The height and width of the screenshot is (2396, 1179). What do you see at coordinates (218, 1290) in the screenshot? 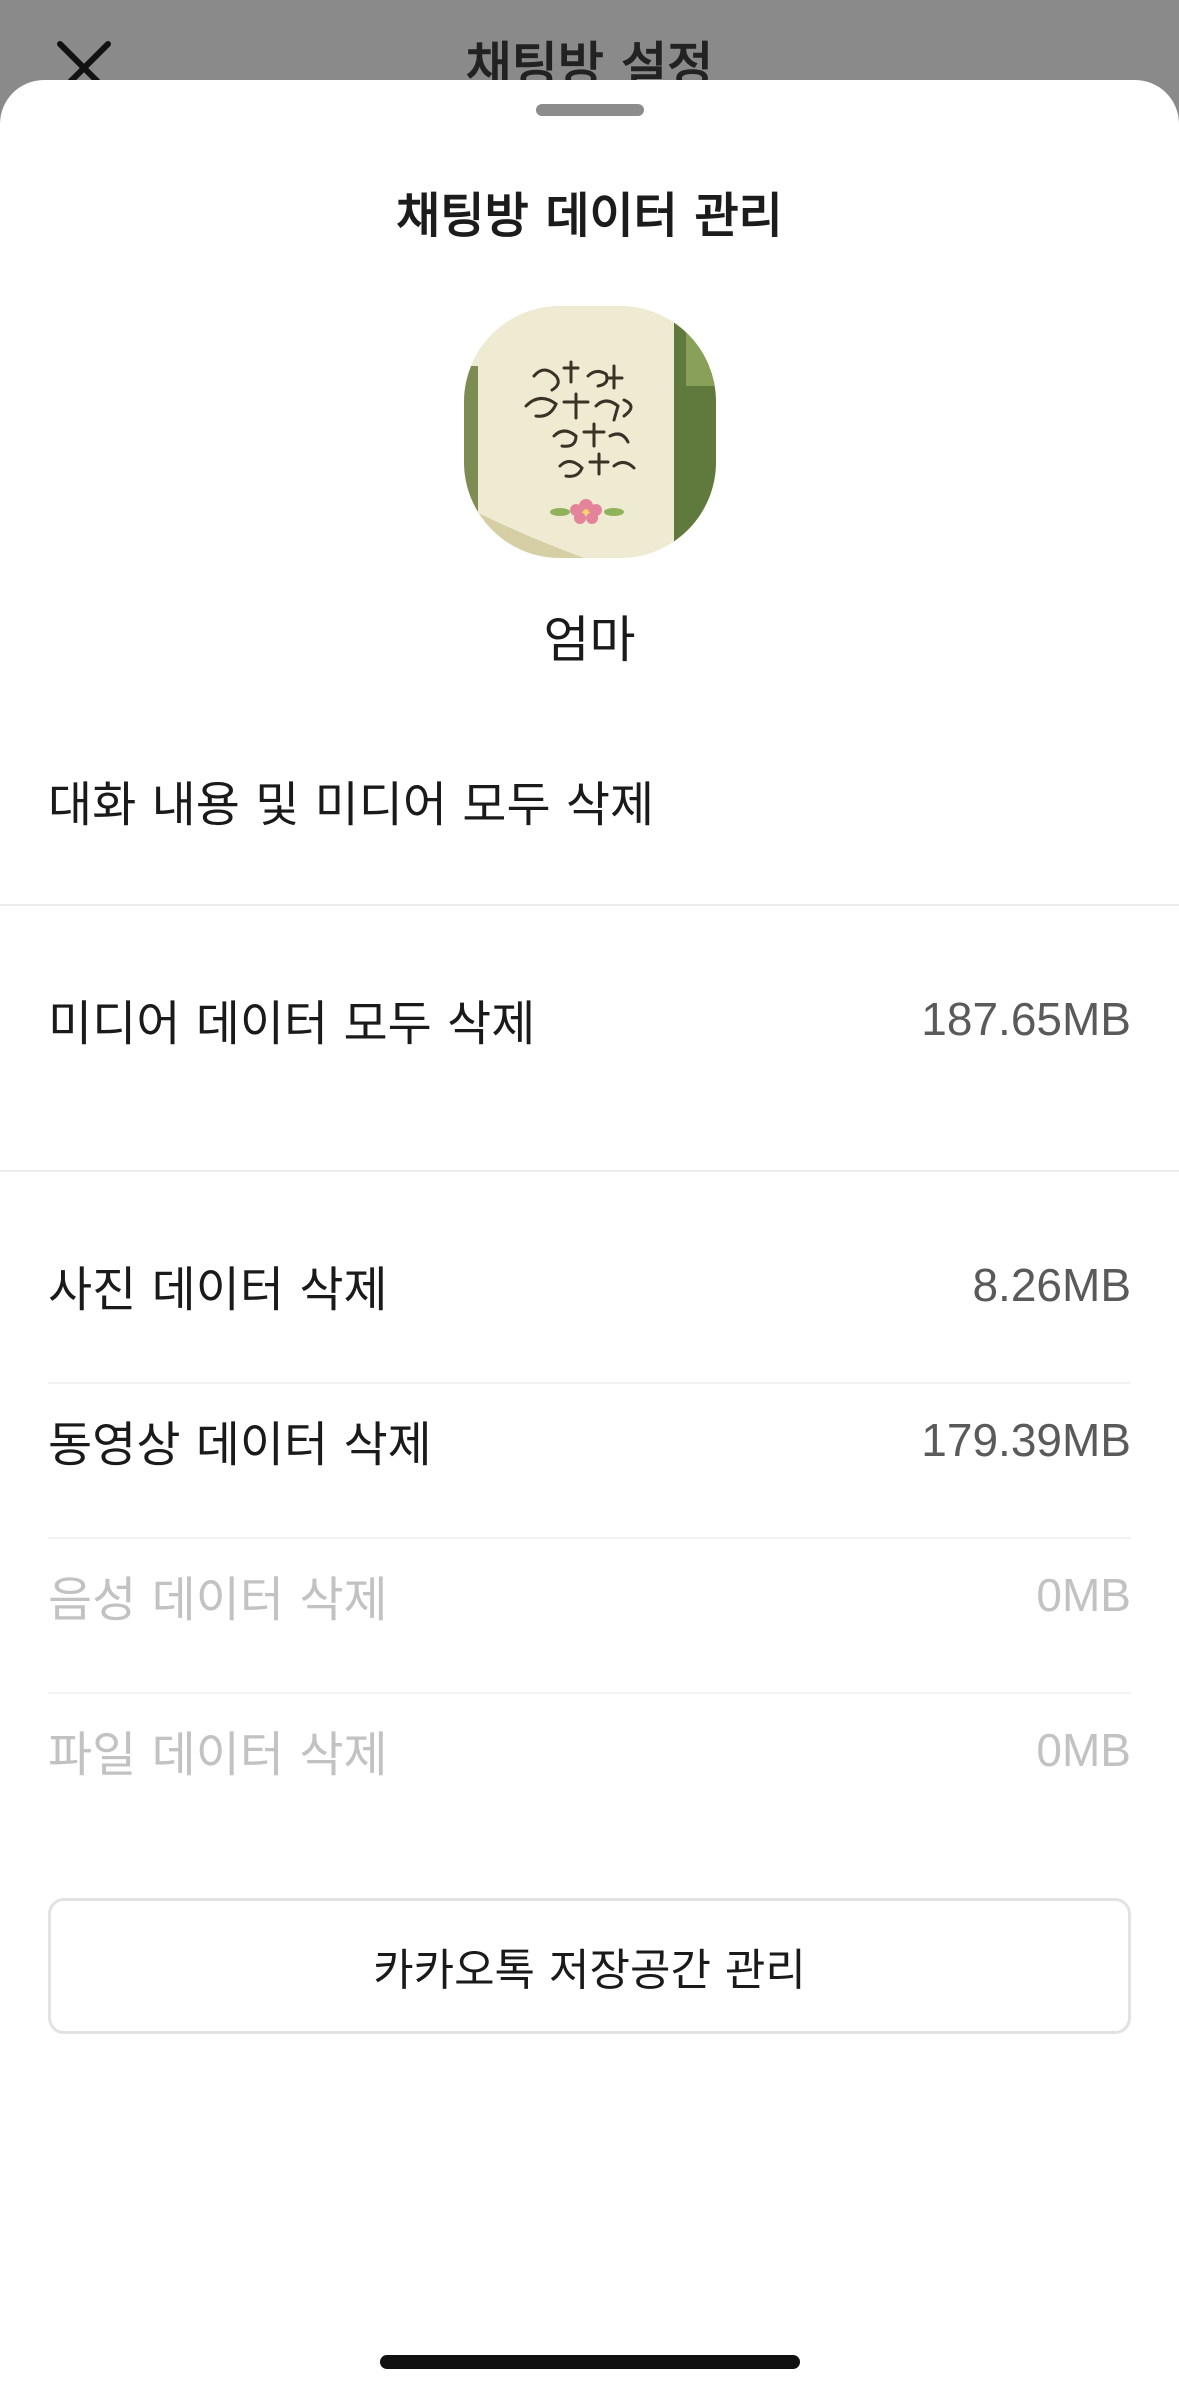
I see `delete-photo-label: 사진 데이터 삭제` at bounding box center [218, 1290].